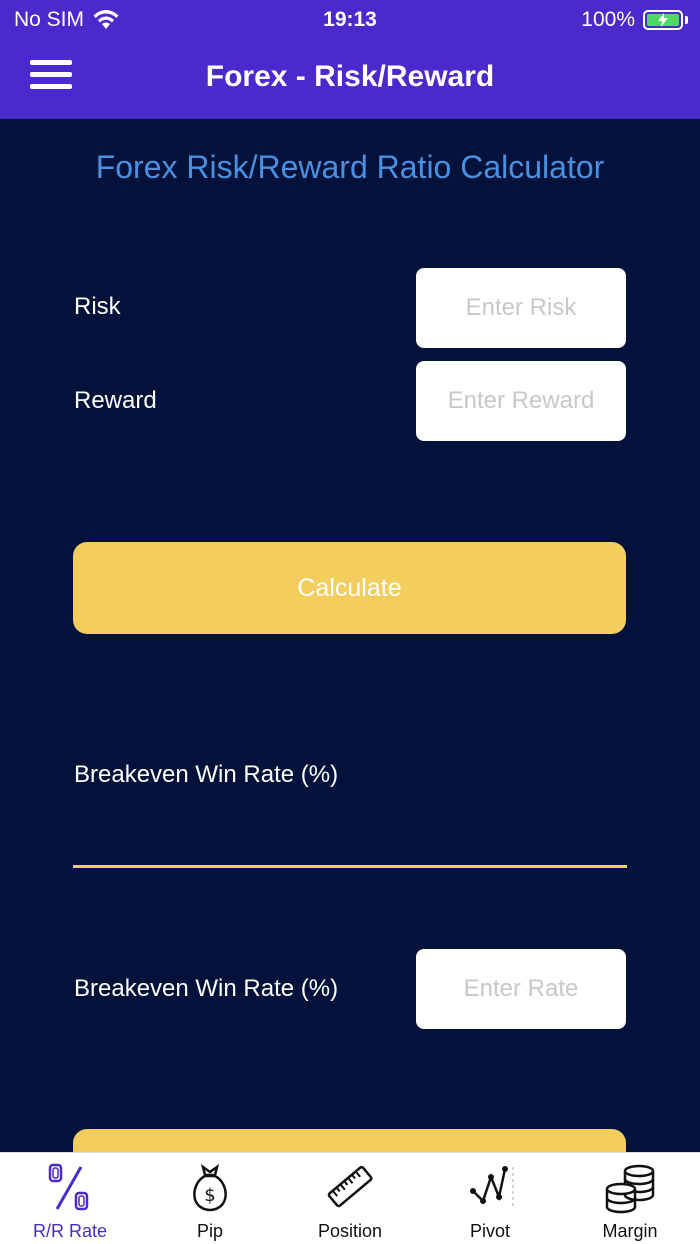 The height and width of the screenshot is (1244, 700). What do you see at coordinates (350, 20) in the screenshot?
I see `status-bar: No SIM 19:13 100%` at bounding box center [350, 20].